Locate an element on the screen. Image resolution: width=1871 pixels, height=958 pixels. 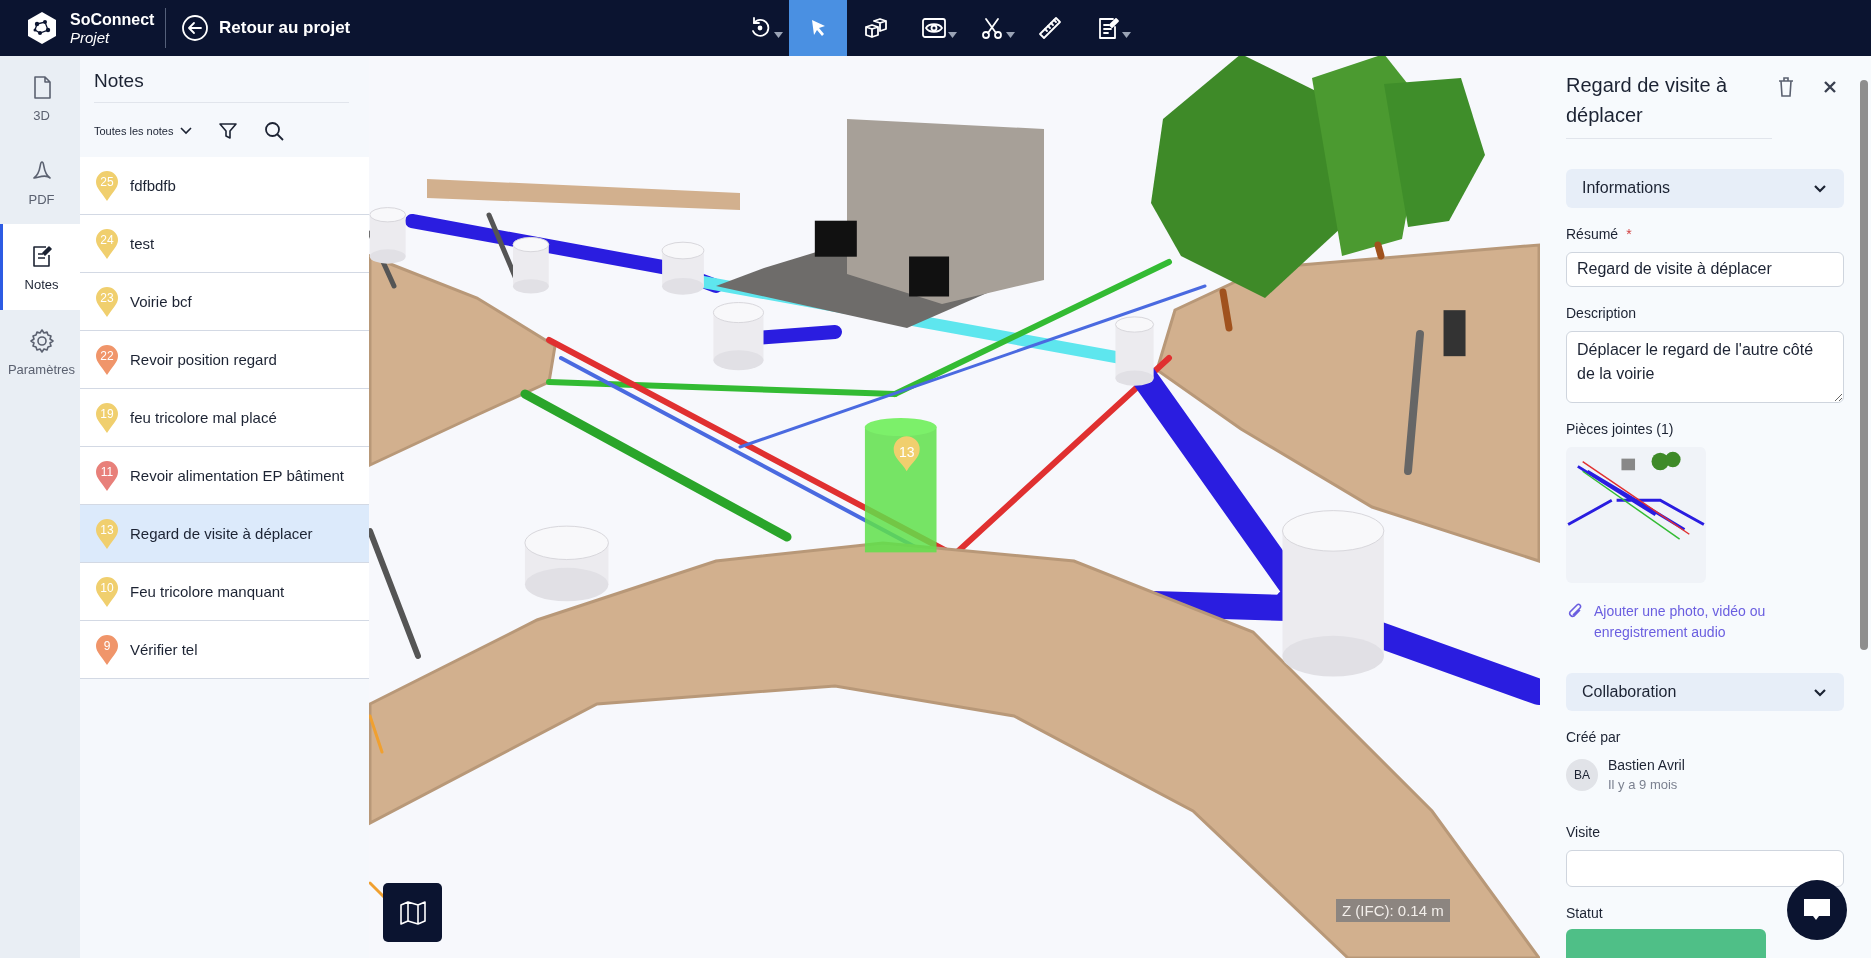
field-label: Résumé is located at coordinates (1592, 233).